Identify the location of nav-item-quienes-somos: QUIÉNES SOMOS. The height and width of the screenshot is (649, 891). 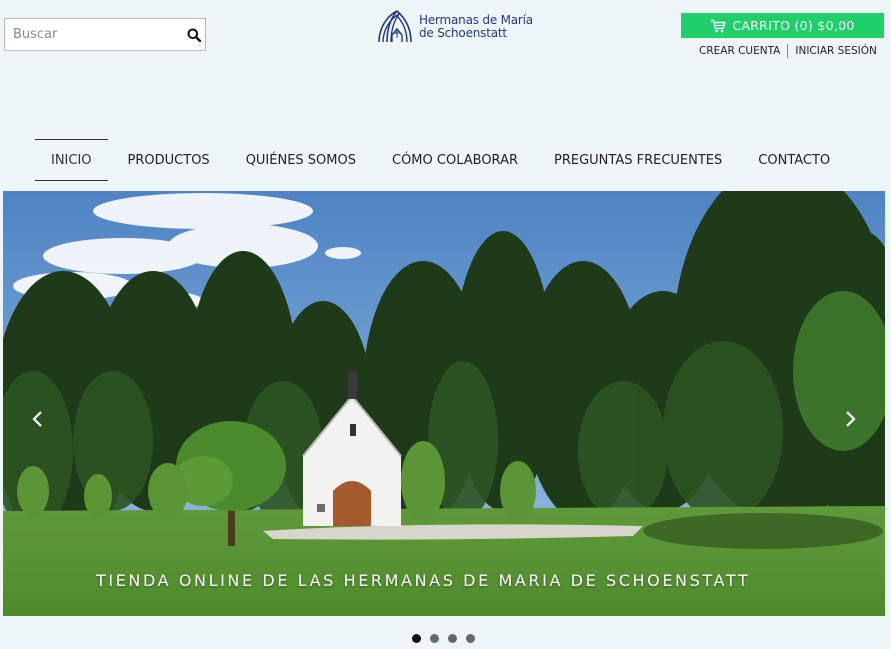
(301, 160).